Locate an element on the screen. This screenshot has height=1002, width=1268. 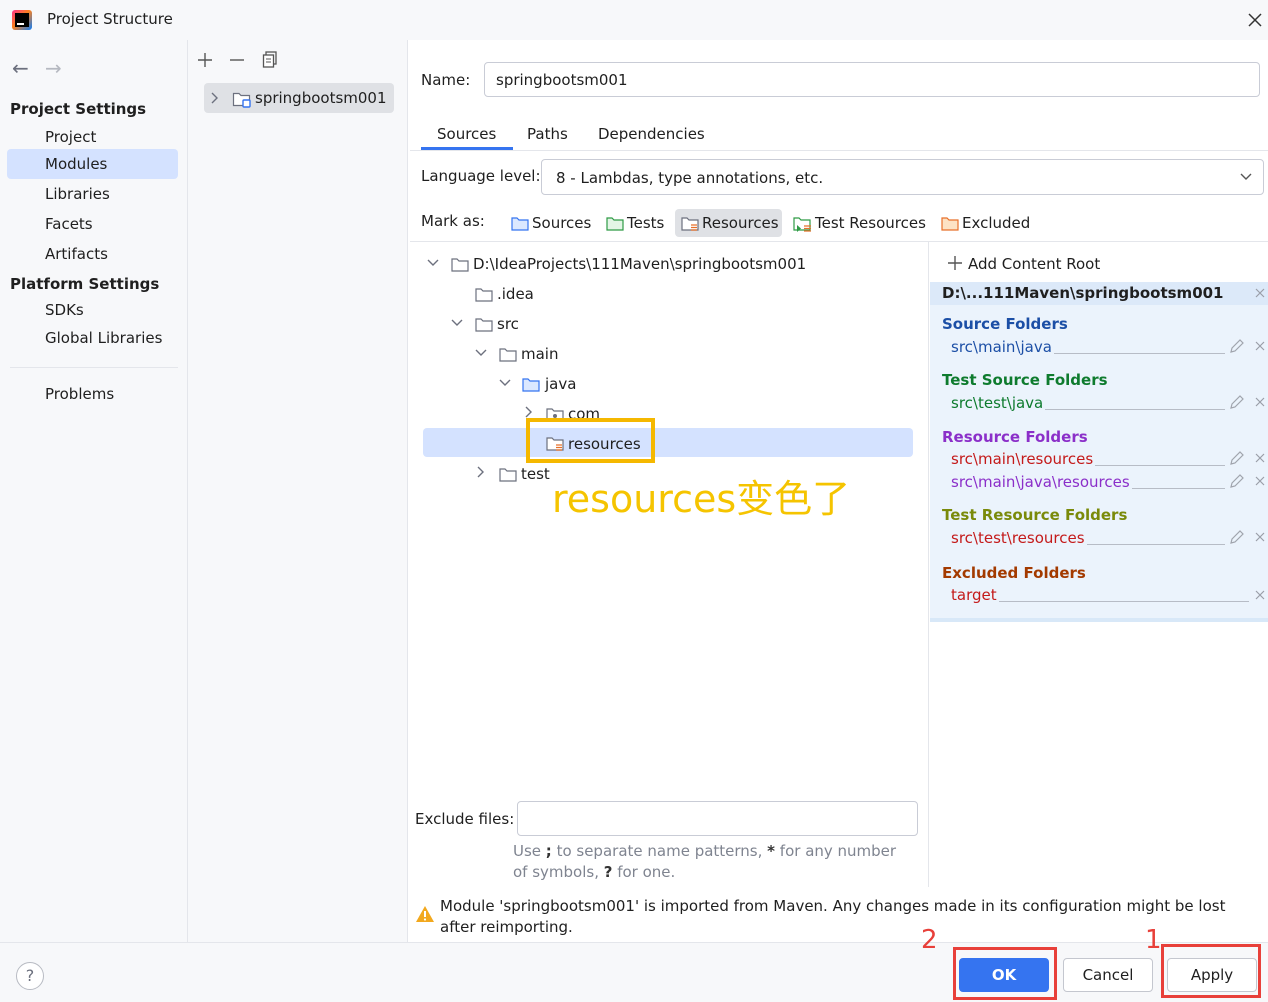
mark-test-resources-label: Test Resources is located at coordinates (870, 223).